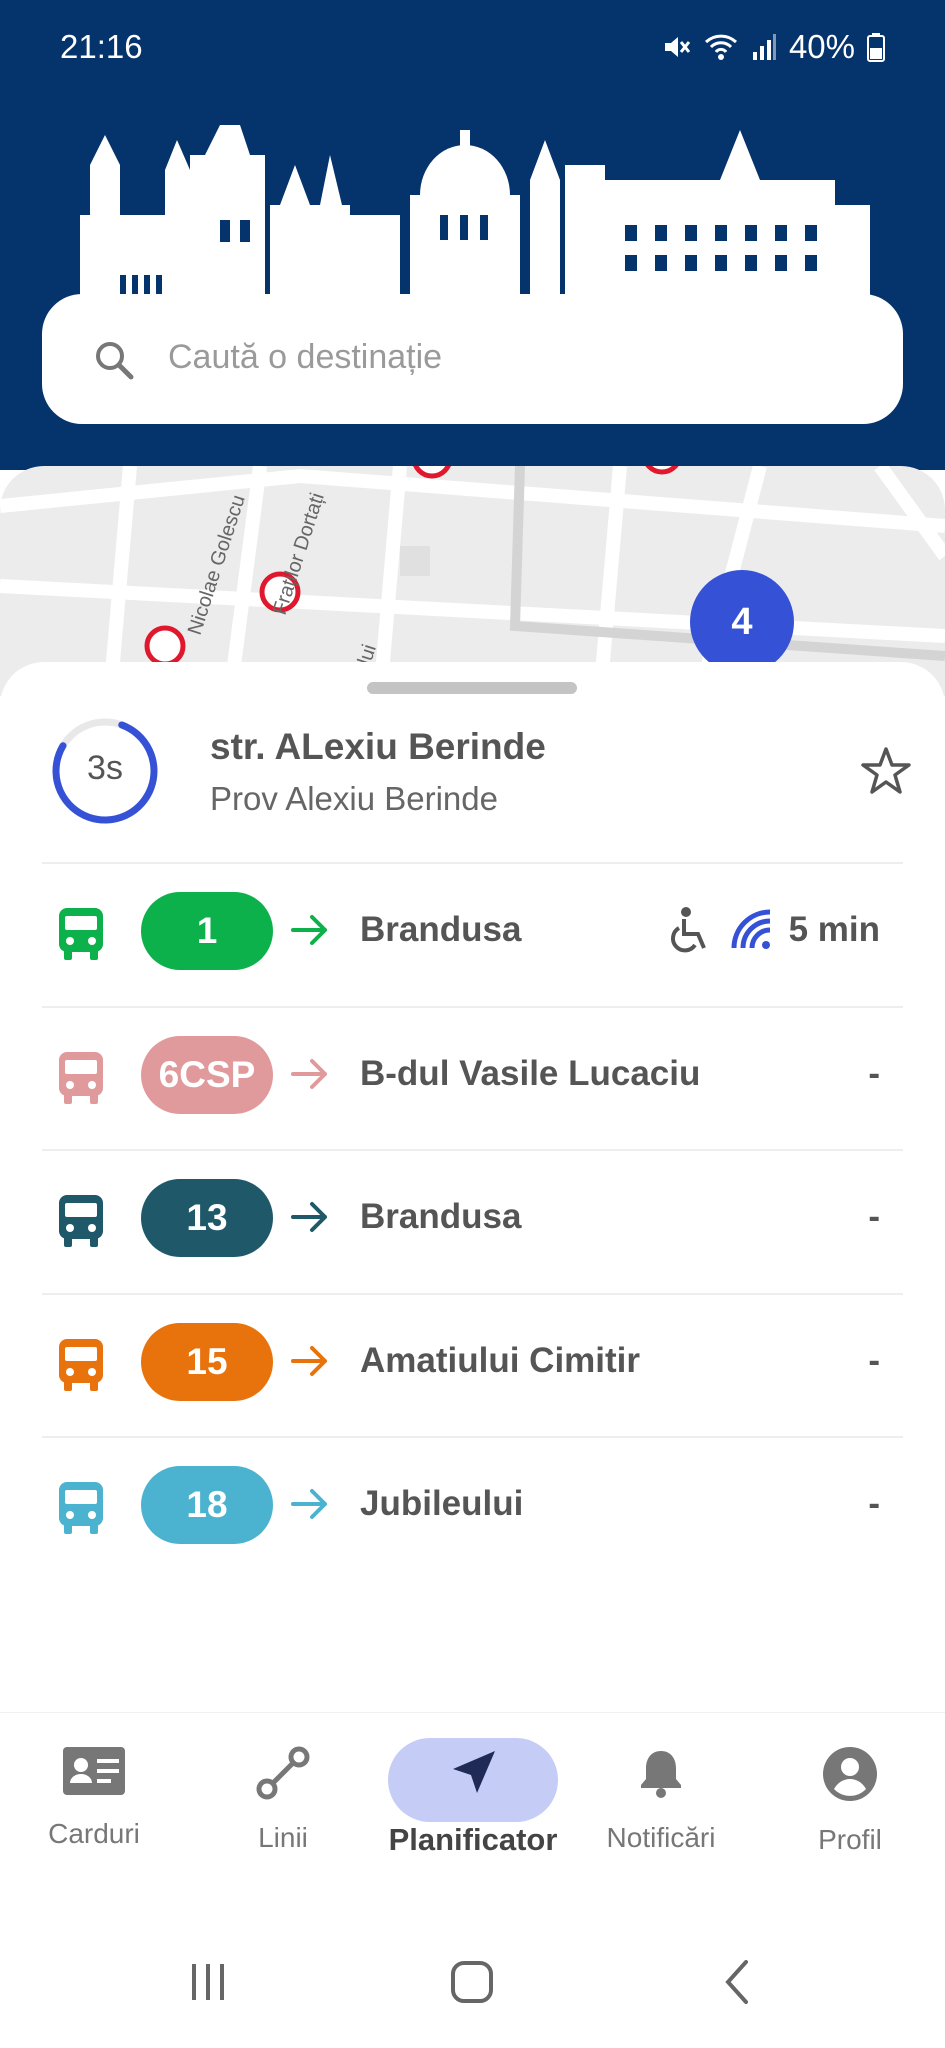 This screenshot has width=945, height=2048. I want to click on back-icon, so click(738, 1982).